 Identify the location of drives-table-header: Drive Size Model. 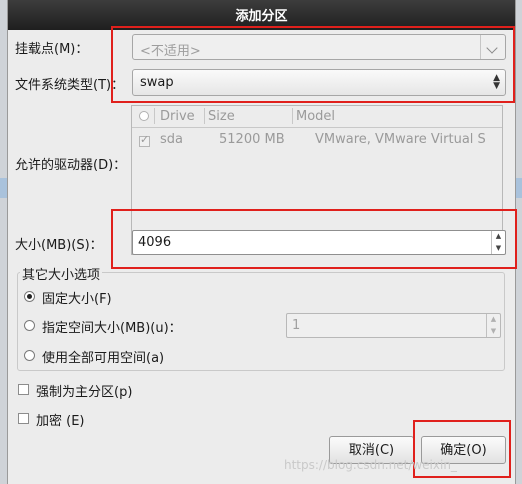
(317, 117).